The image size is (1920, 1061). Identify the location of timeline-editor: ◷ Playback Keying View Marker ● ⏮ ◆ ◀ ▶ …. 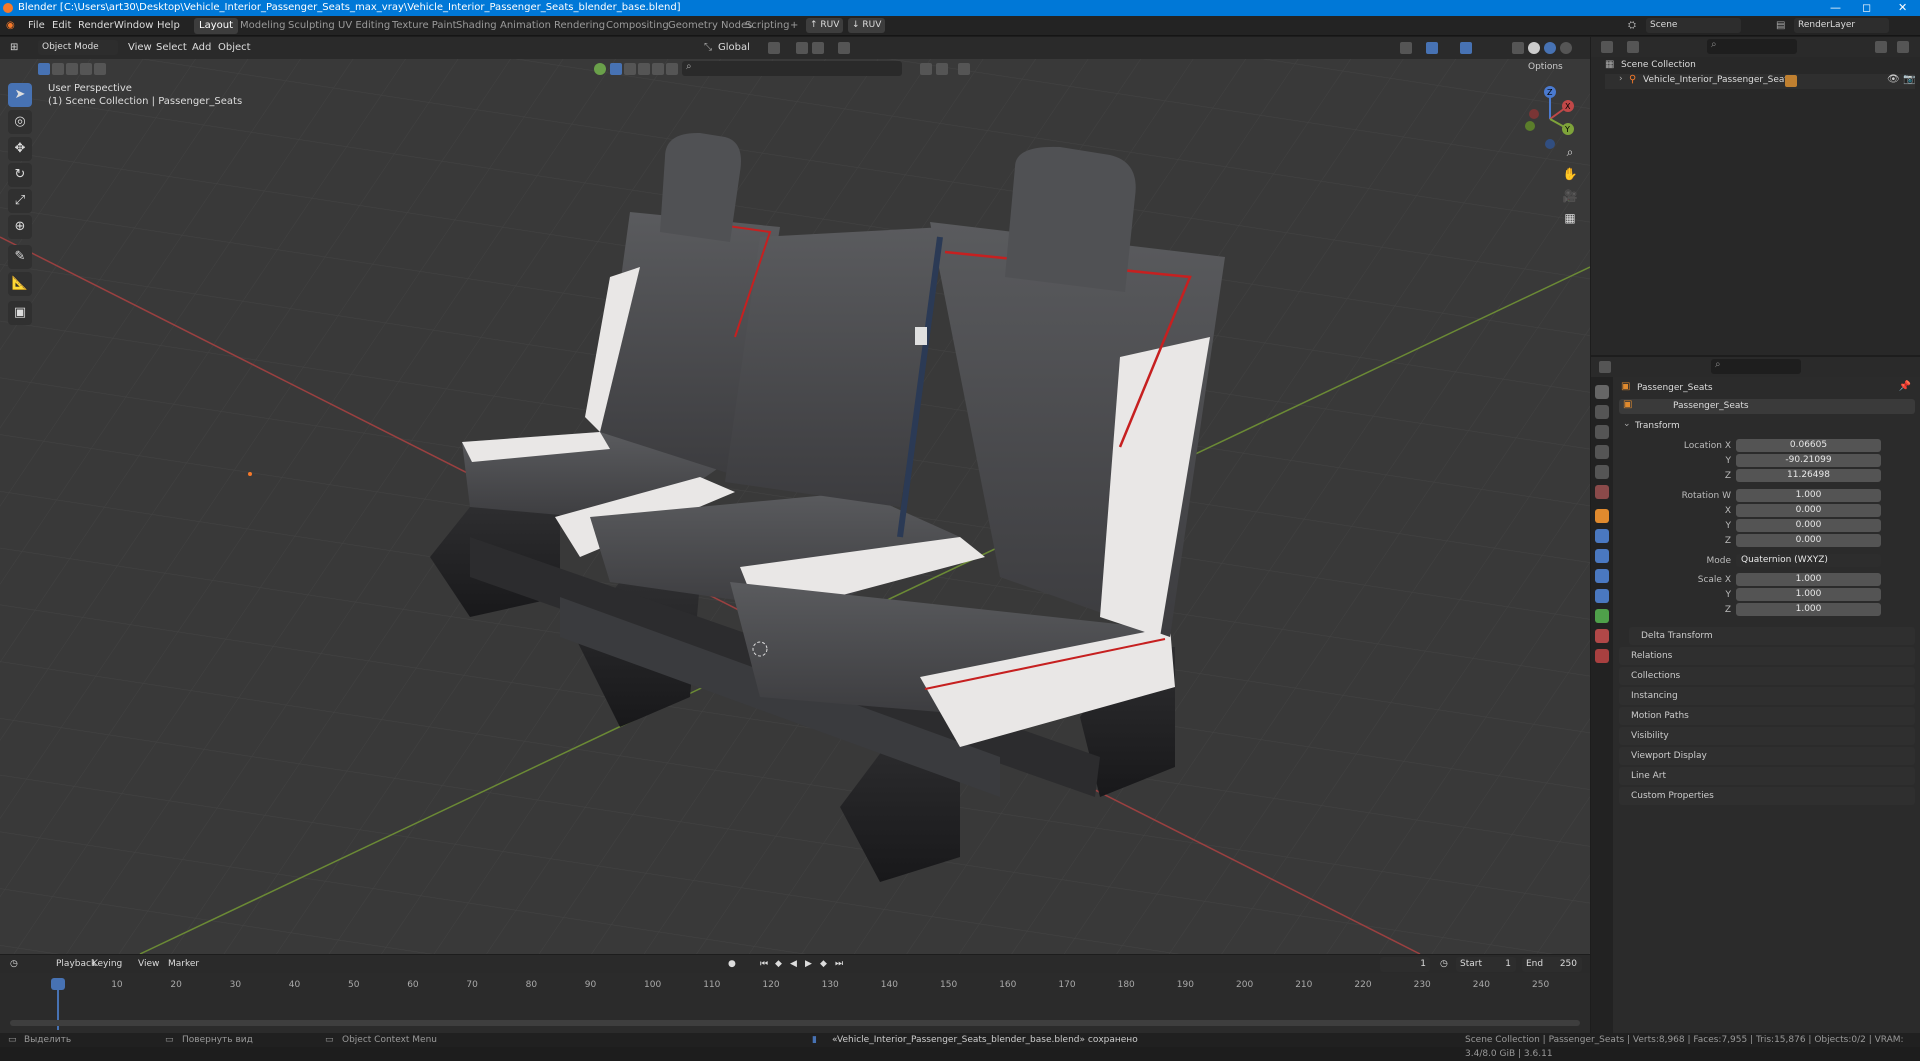
(795, 994).